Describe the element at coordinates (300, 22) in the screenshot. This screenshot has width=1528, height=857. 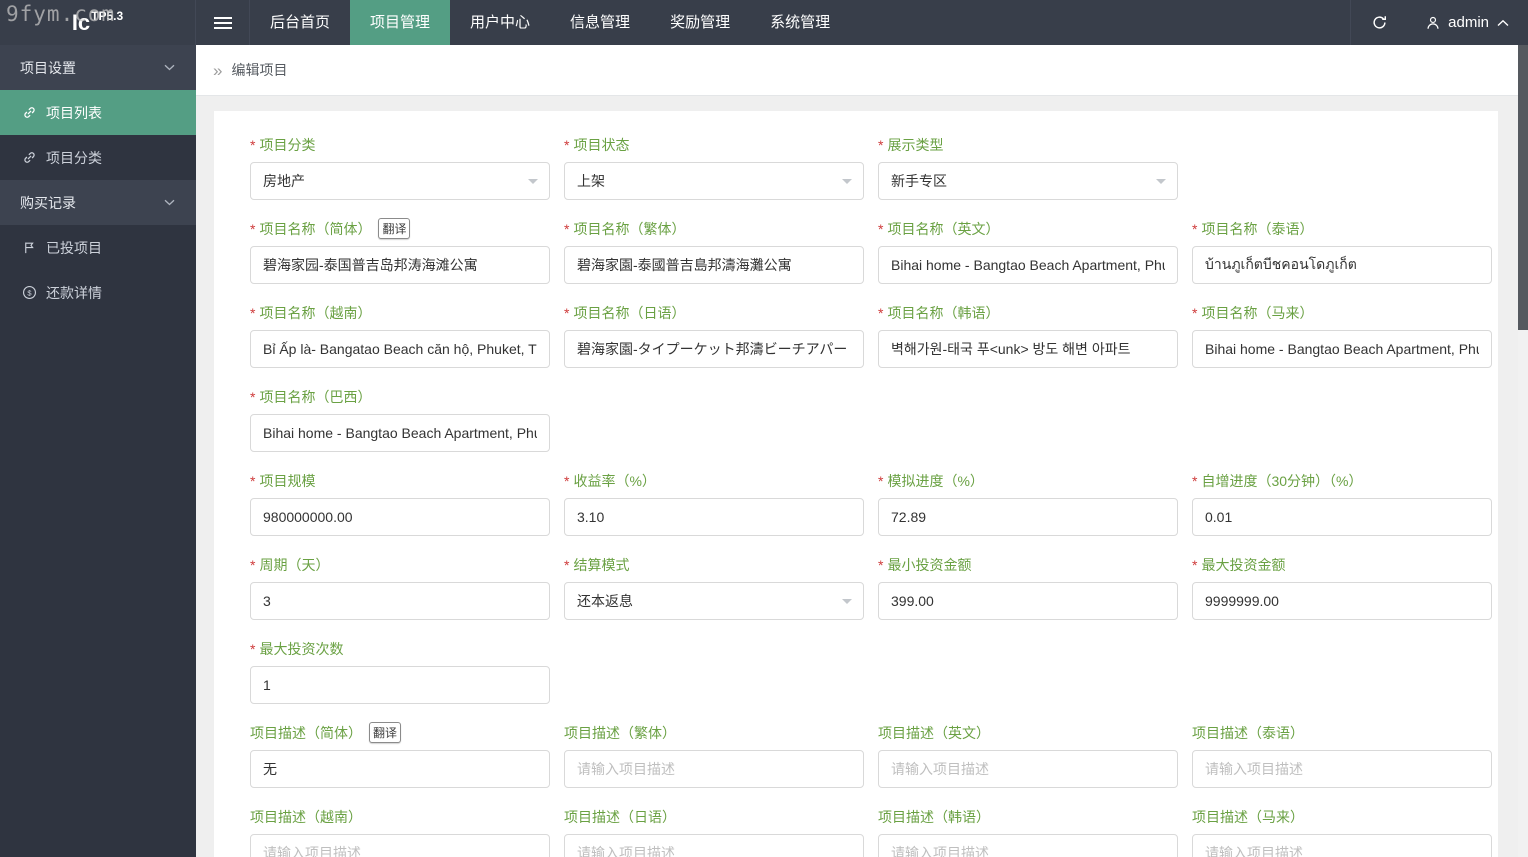
I see `topnav-item-dashboard: 后台首页` at that location.